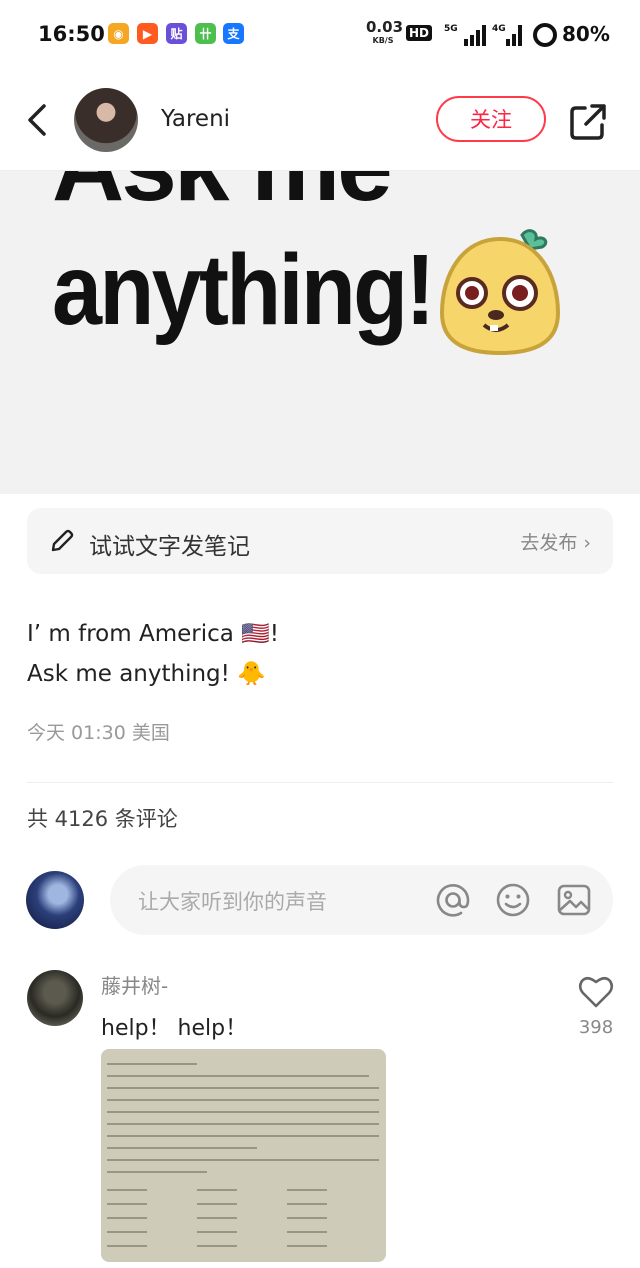  I want to click on go-publish-link: 去发布 ›, so click(555, 541).